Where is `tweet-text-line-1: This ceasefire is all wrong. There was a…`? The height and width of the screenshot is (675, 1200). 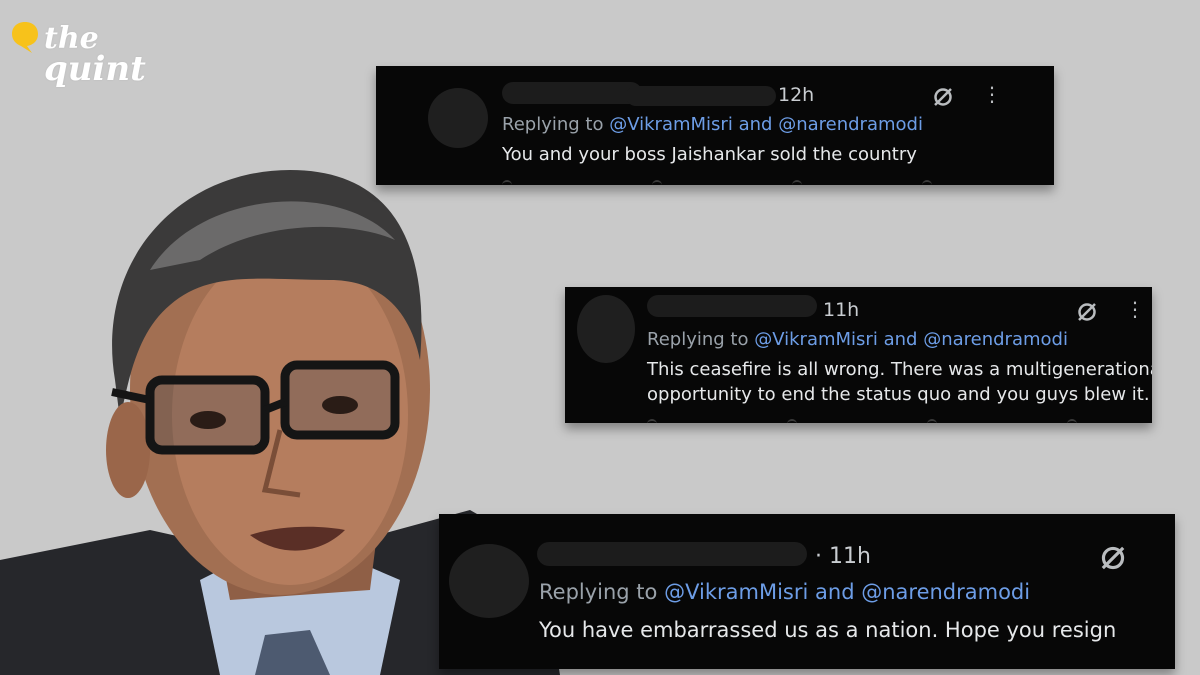
tweet-text-line-1: This ceasefire is all wrong. There was a… is located at coordinates (899, 369).